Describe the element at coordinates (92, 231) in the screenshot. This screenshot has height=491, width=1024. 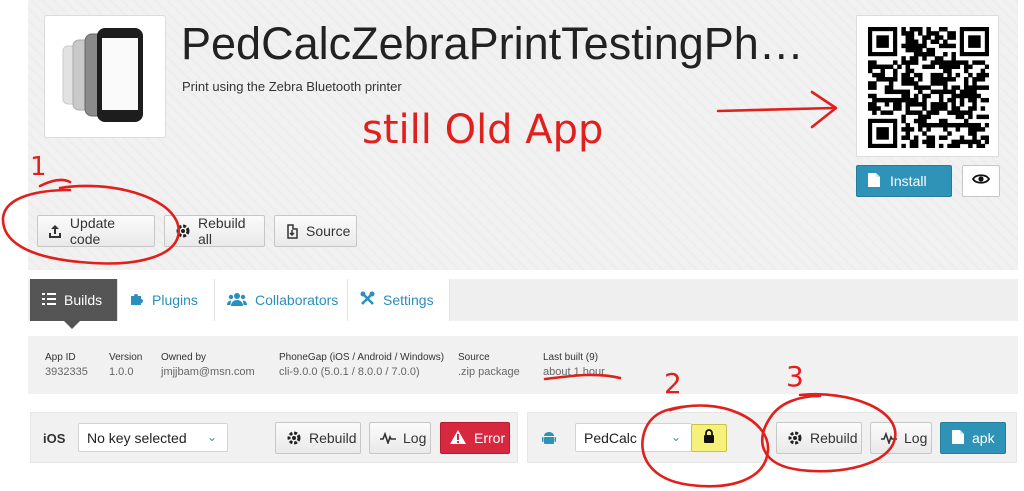
I see `update-code-label: Update code` at that location.